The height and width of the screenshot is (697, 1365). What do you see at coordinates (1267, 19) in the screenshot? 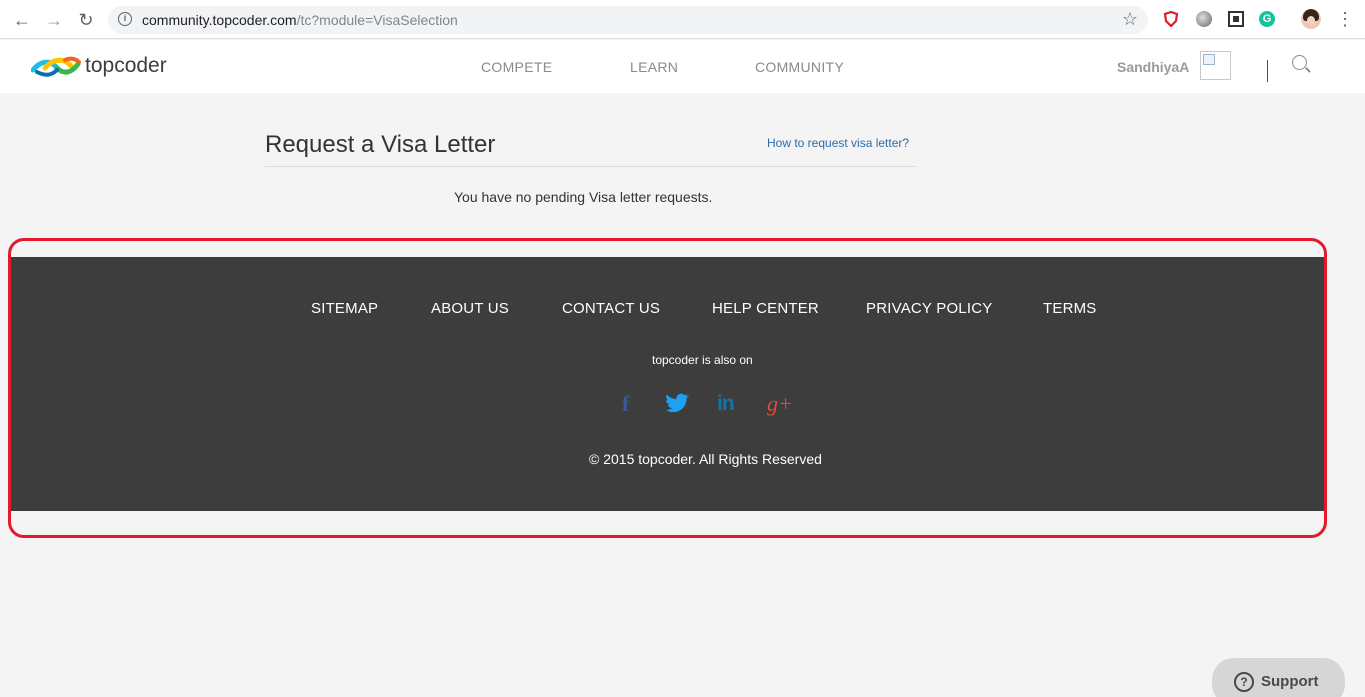
I see `grammarly-icon: G` at bounding box center [1267, 19].